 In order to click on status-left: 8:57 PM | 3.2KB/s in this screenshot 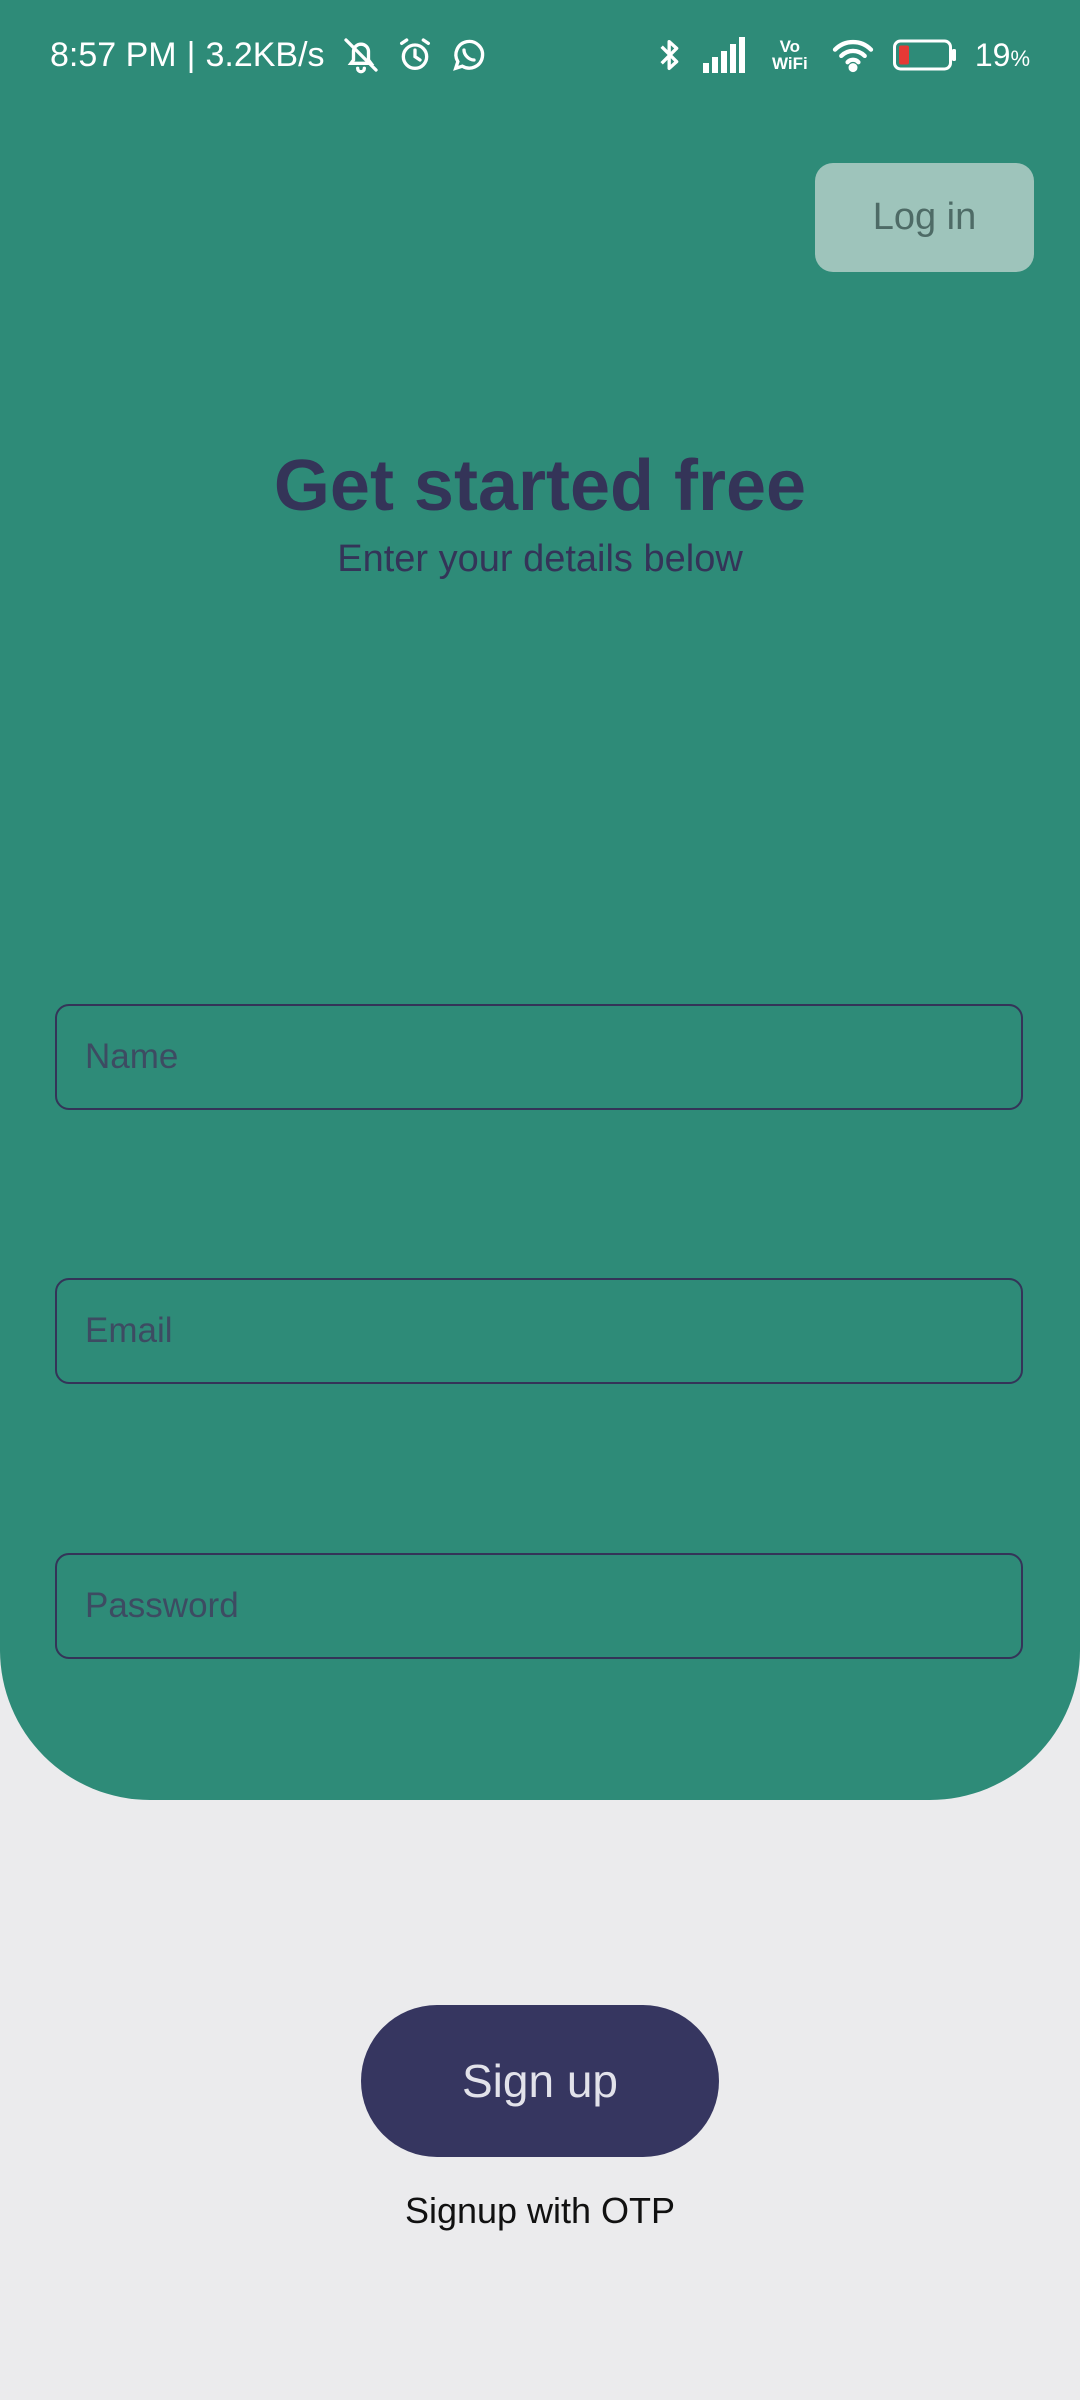, I will do `click(269, 55)`.